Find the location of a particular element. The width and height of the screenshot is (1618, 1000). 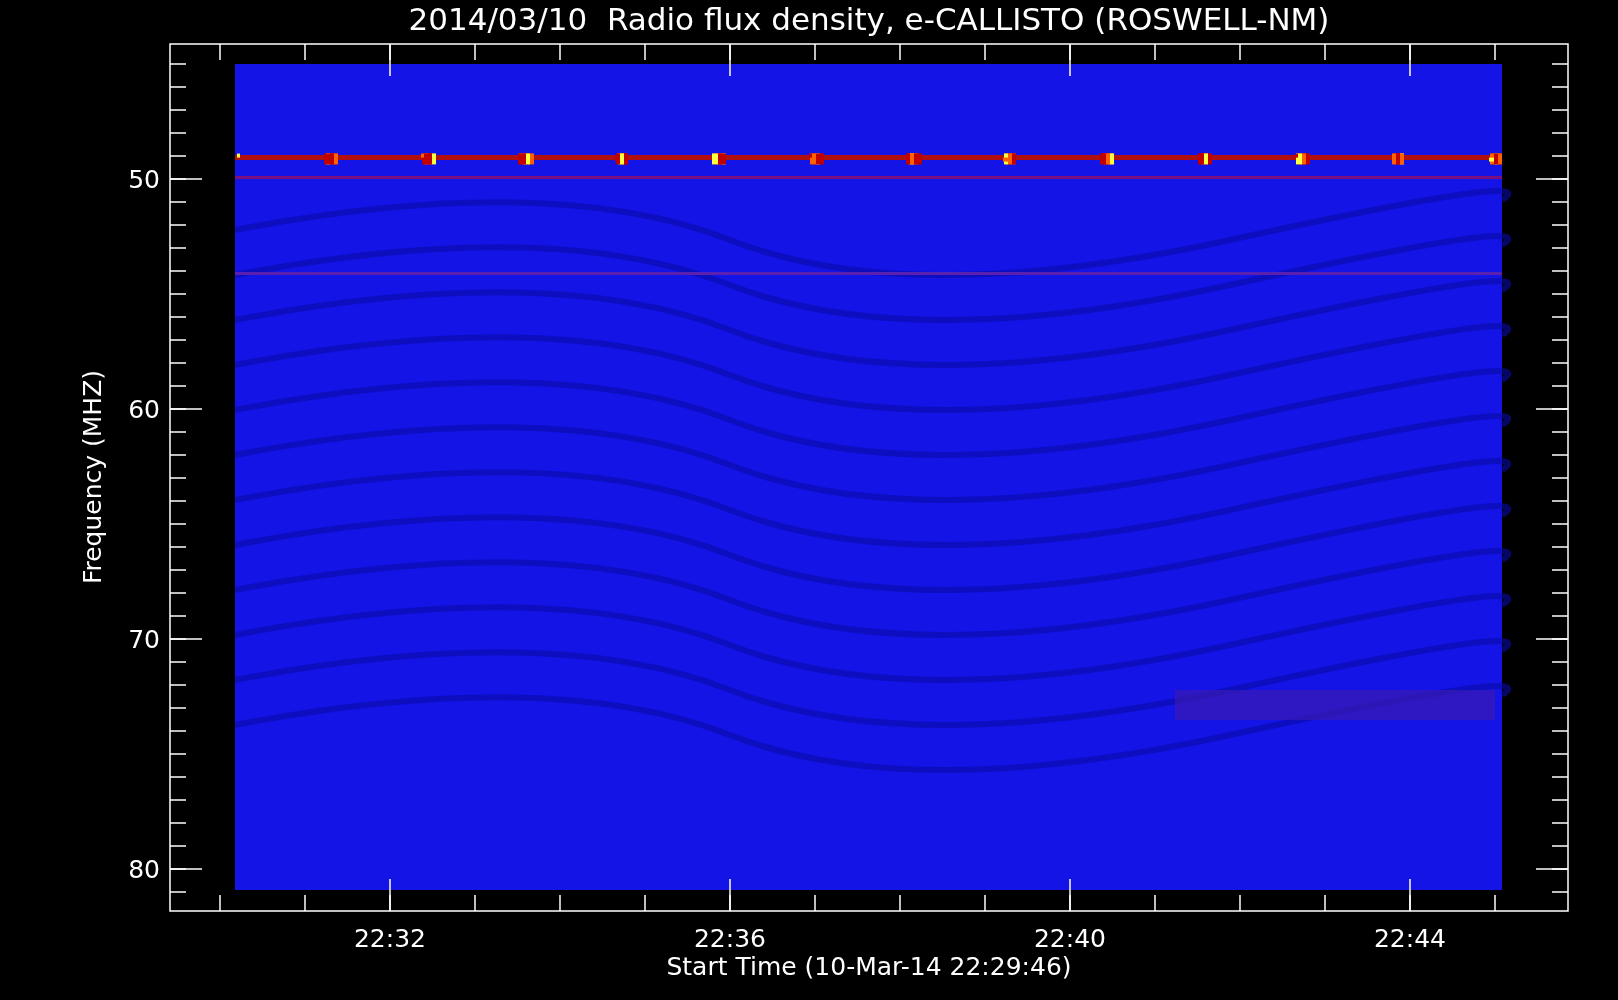

y-tick-label: 60 is located at coordinates (144, 409).